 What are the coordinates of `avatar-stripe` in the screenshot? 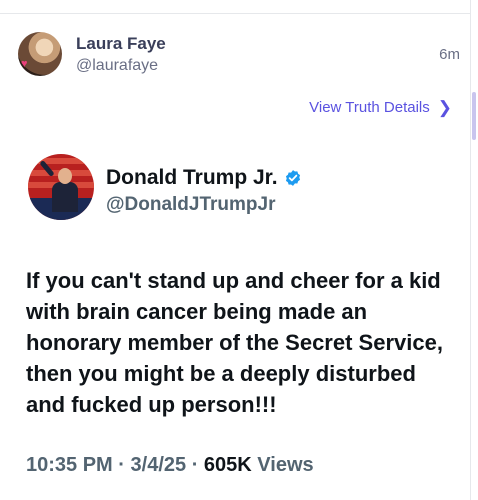 It's located at (61, 161).